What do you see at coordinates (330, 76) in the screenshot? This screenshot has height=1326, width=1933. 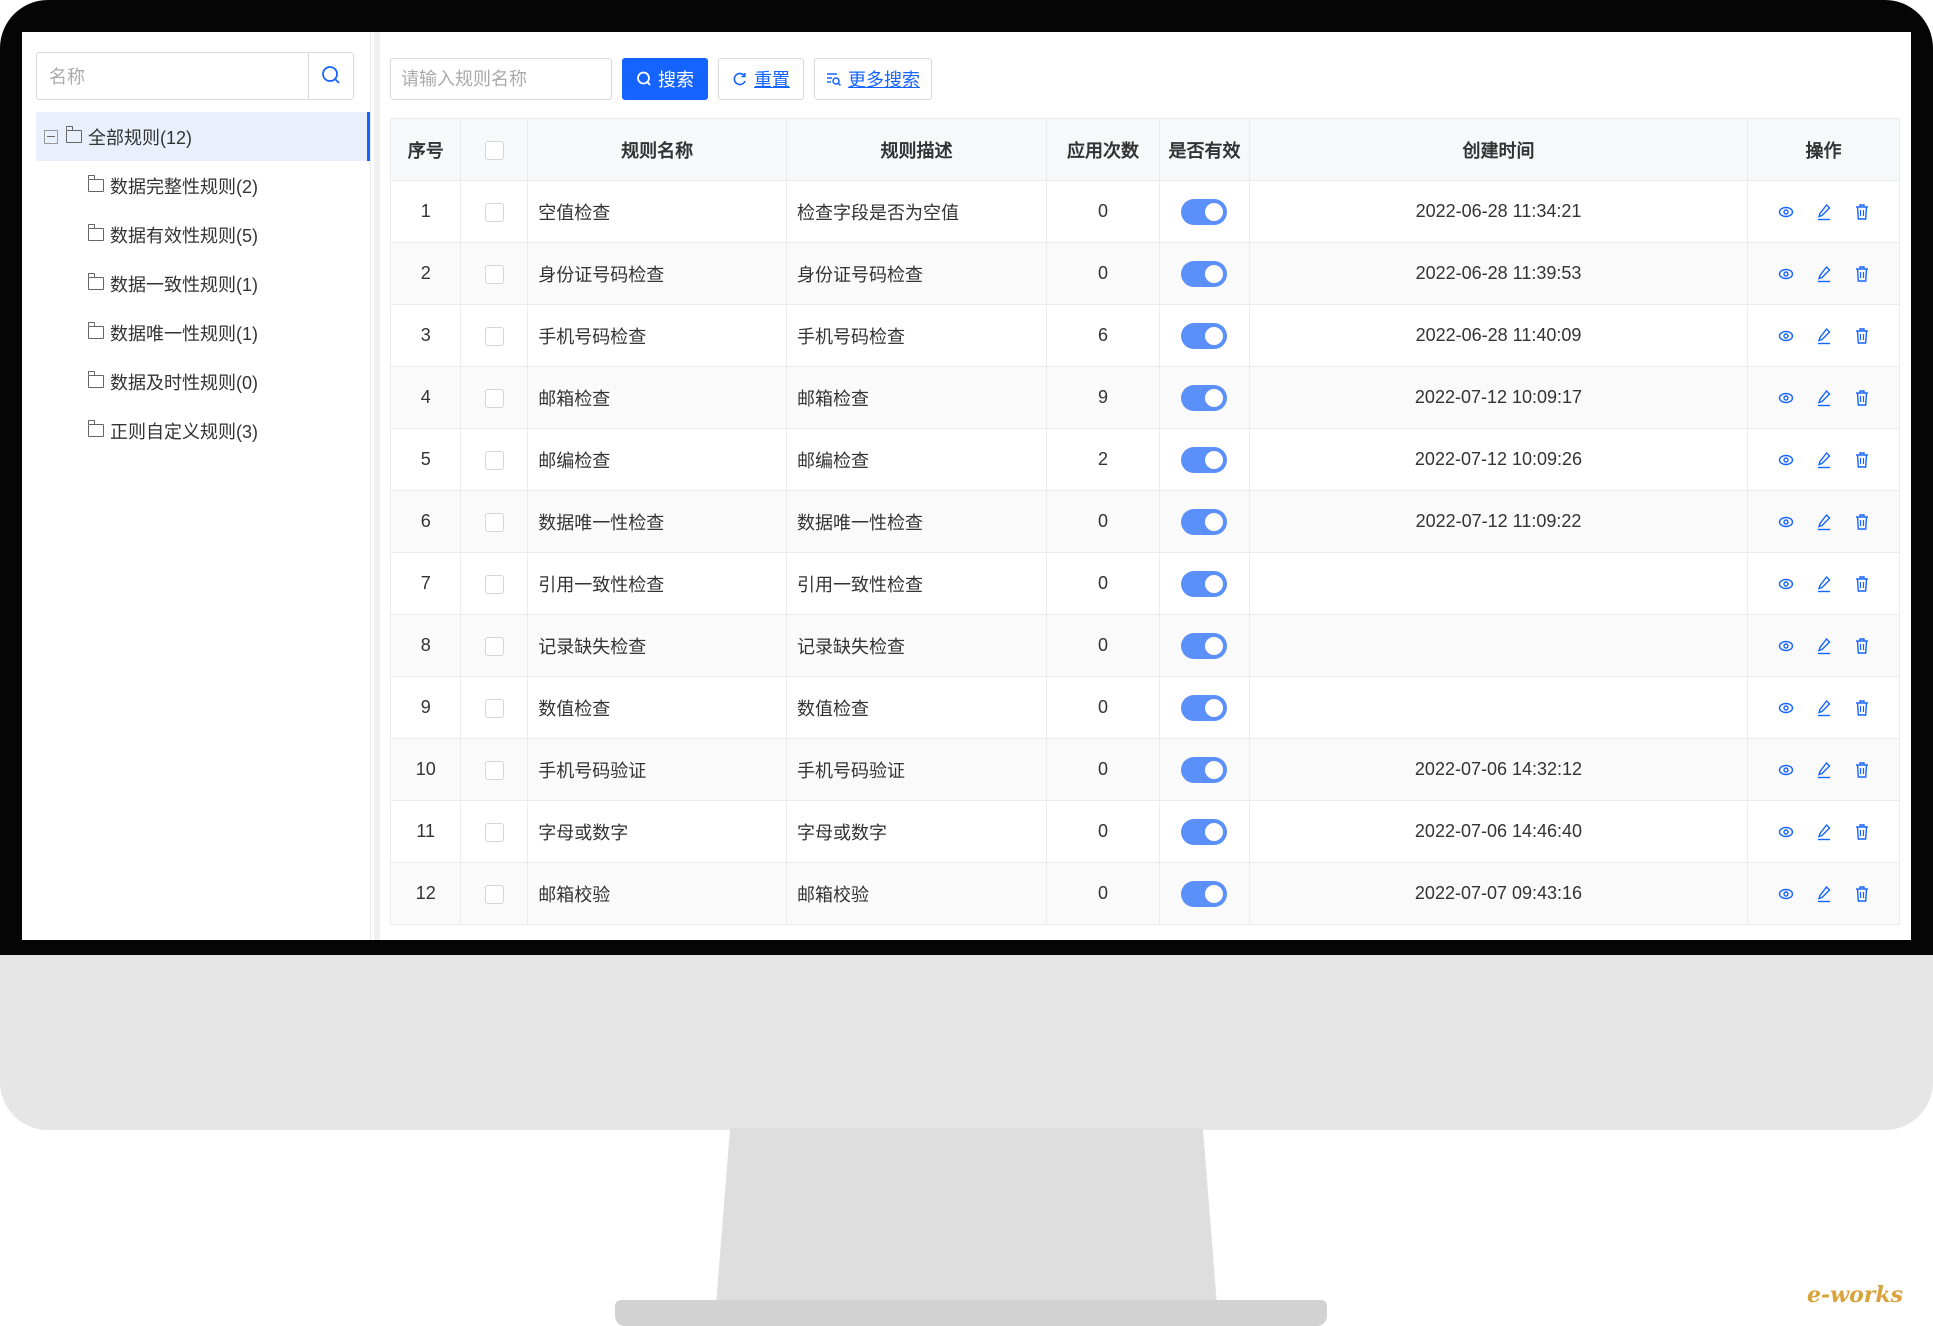 I see `tree-search-button` at bounding box center [330, 76].